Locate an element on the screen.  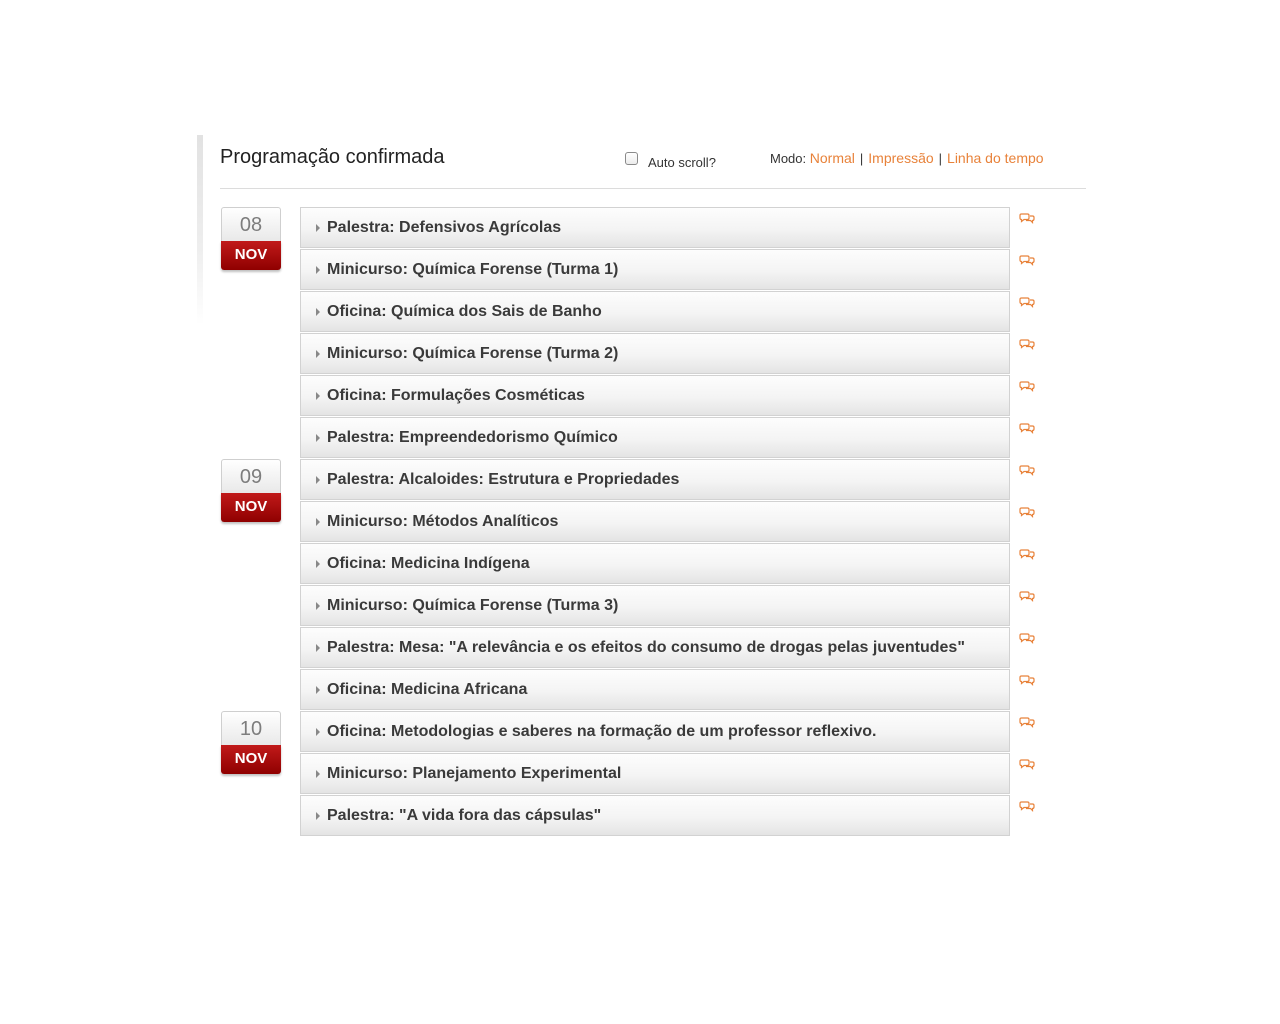
mode-print-link: Impressão is located at coordinates (900, 158).